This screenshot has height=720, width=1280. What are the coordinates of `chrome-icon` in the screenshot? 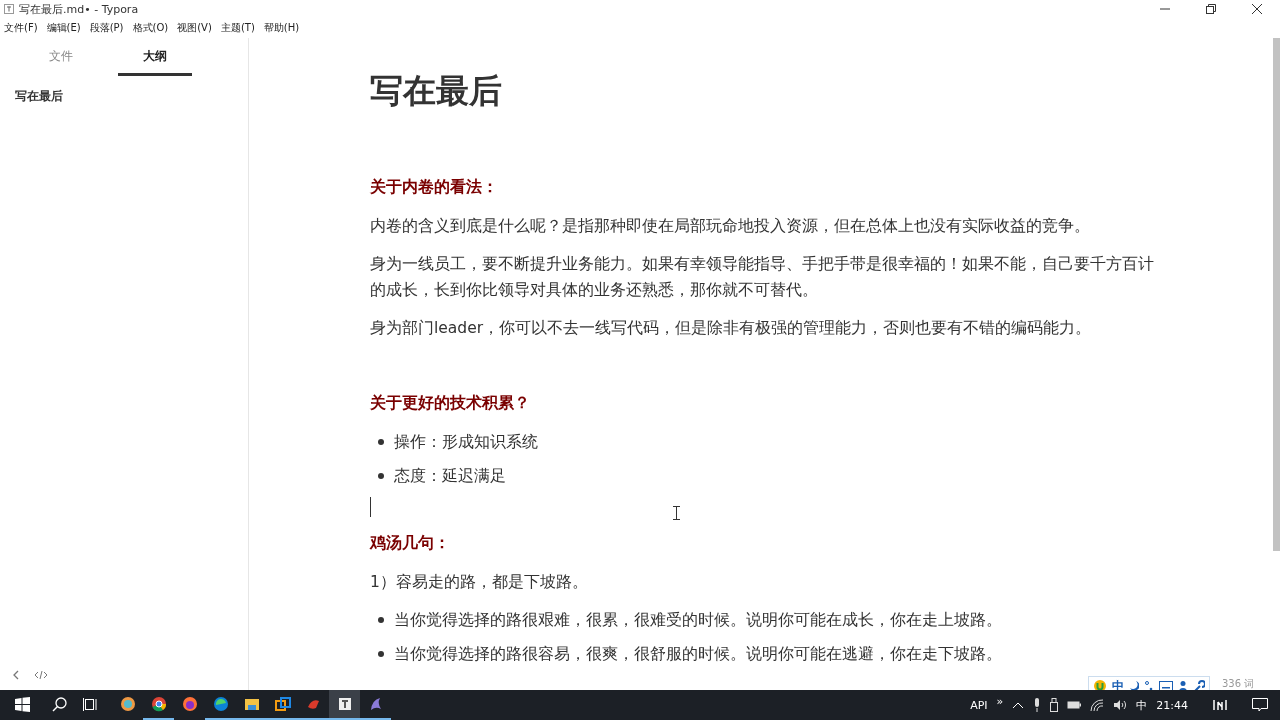 It's located at (158, 704).